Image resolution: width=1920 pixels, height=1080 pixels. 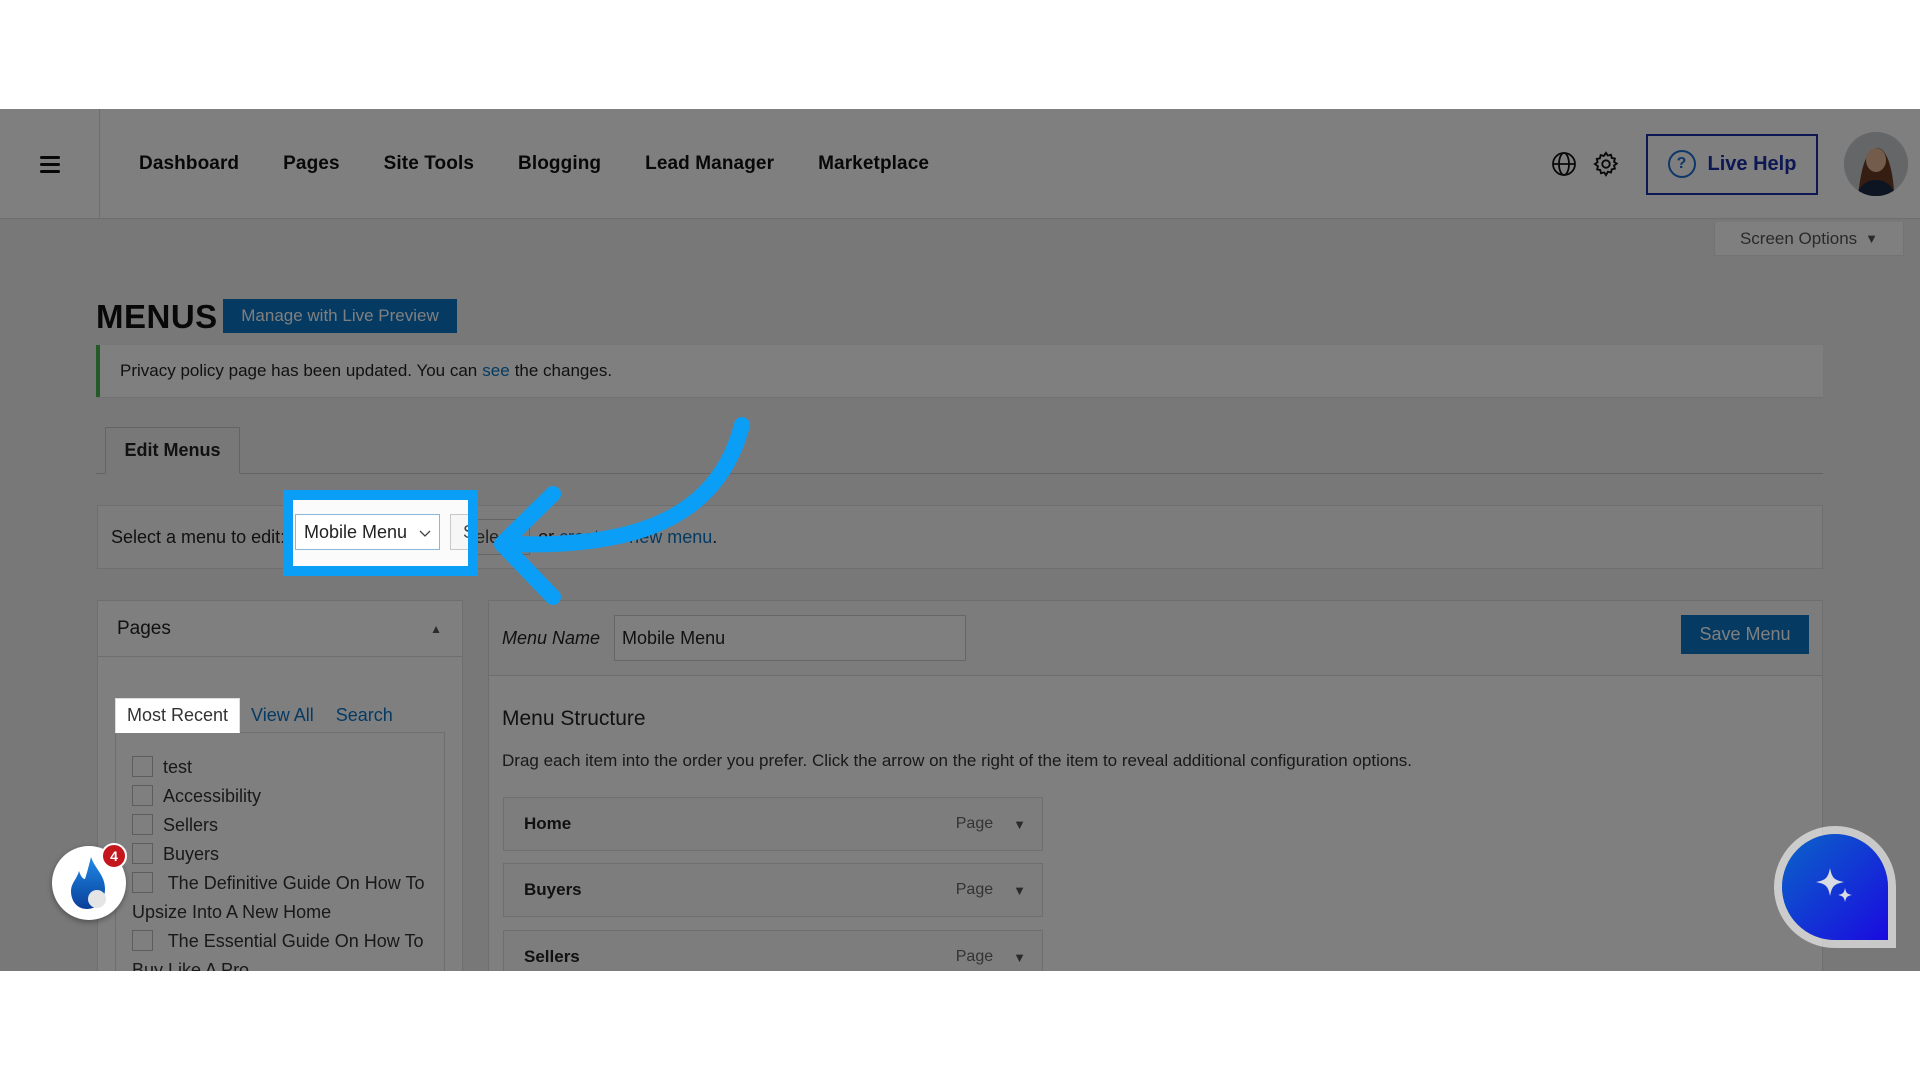 What do you see at coordinates (144, 628) in the screenshot?
I see `pages-panel-title: Pages` at bounding box center [144, 628].